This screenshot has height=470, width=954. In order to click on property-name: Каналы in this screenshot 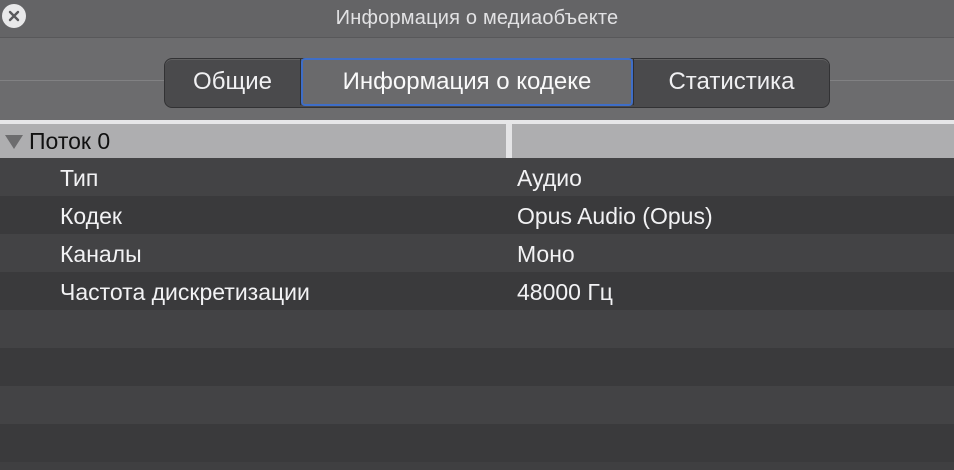, I will do `click(101, 254)`.